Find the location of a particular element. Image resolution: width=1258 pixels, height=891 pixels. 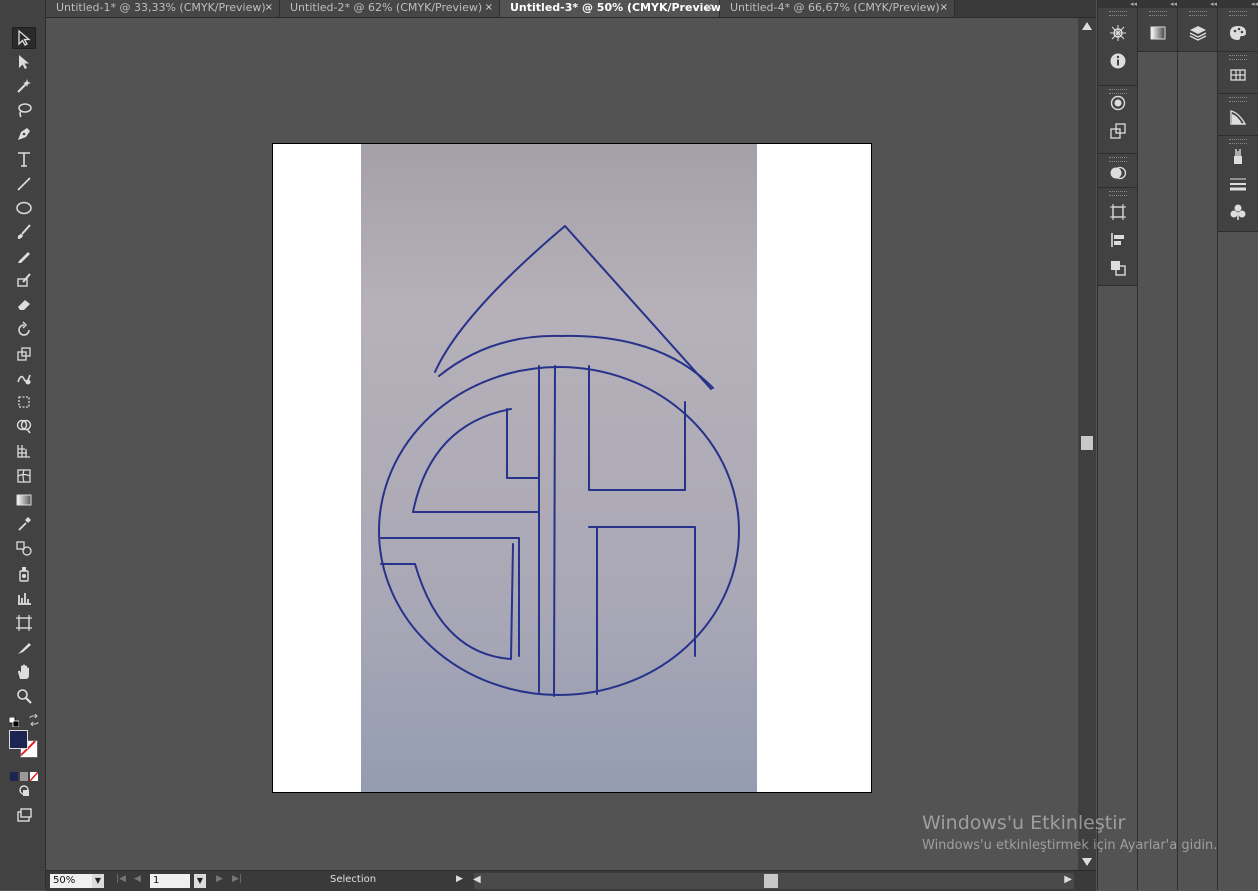

symbols-icon is located at coordinates (1238, 156).